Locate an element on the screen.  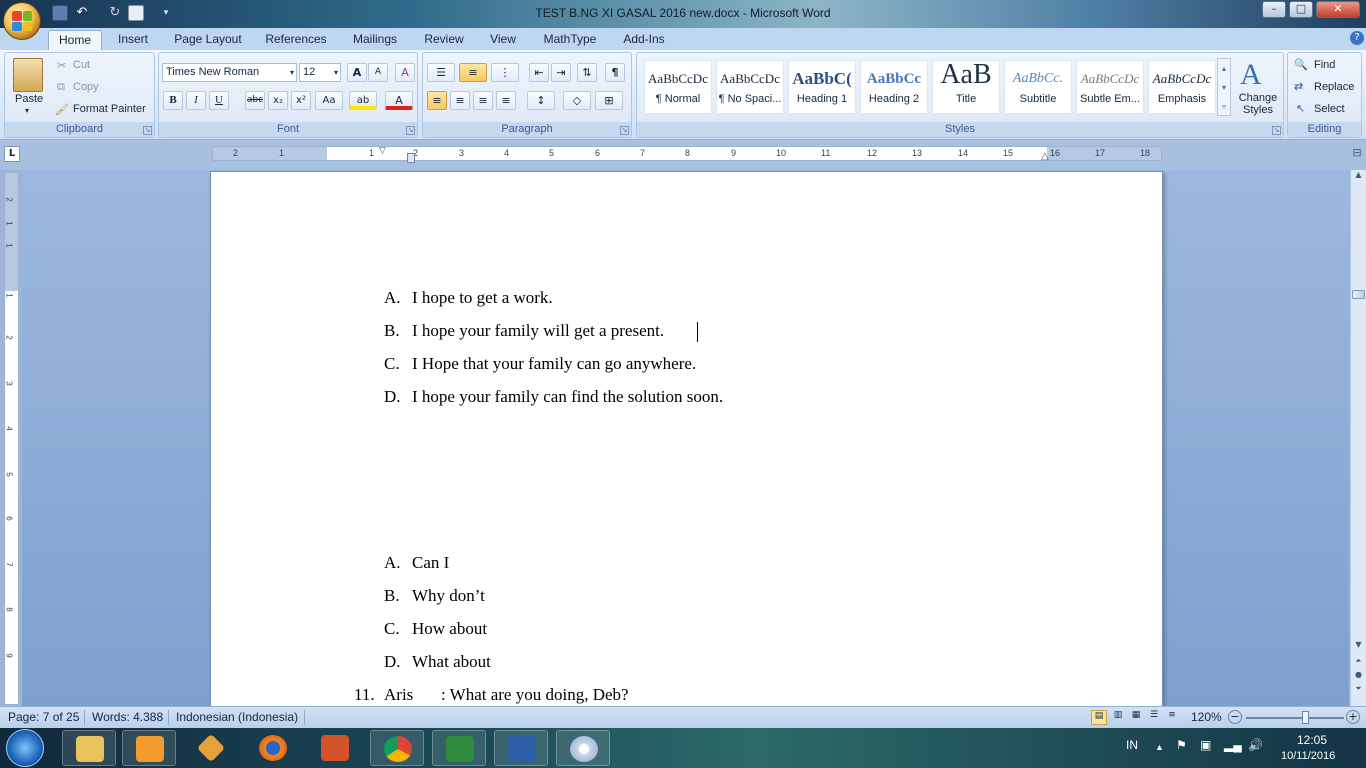
line-spacing-icon: ↕ is located at coordinates (541, 100).